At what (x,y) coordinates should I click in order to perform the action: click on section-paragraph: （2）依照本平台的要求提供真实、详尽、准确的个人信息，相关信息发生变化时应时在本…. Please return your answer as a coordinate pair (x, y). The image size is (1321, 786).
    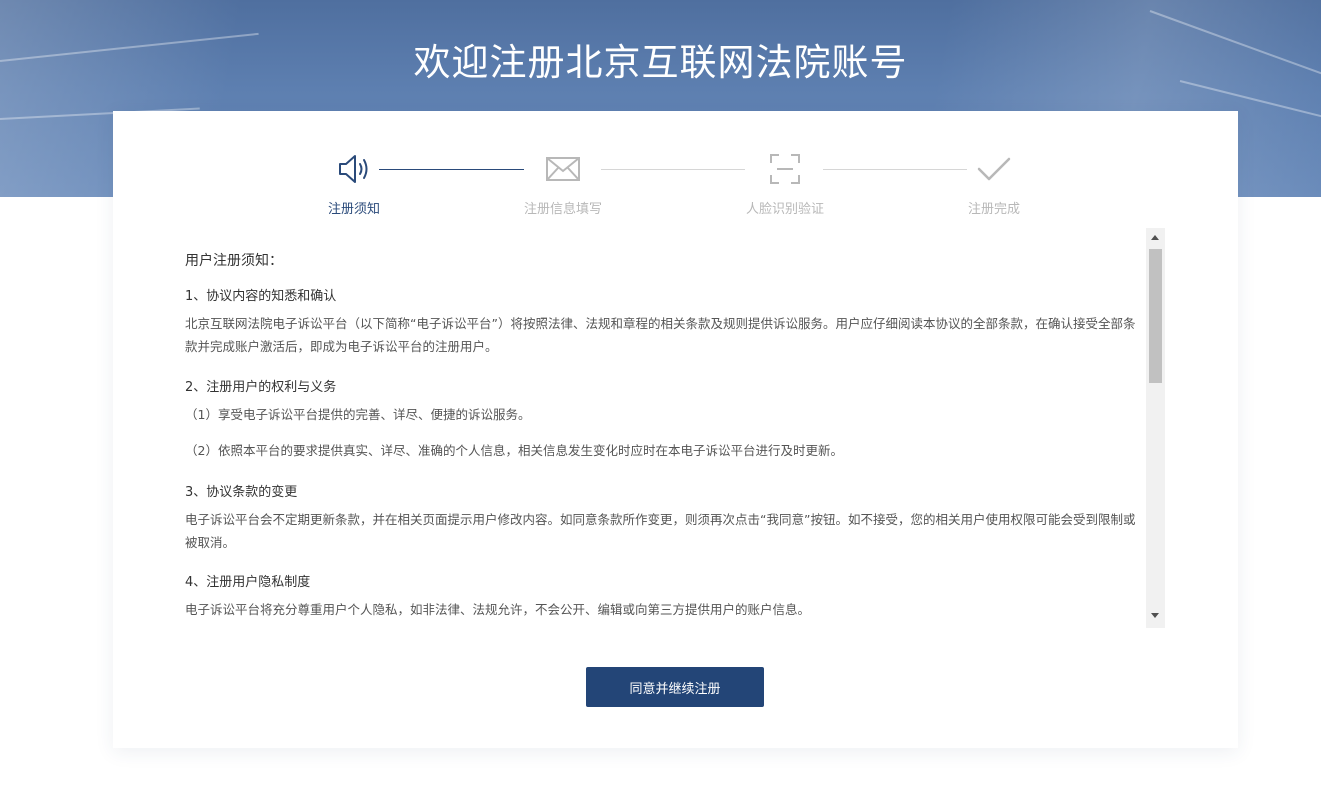
    Looking at the image, I should click on (514, 450).